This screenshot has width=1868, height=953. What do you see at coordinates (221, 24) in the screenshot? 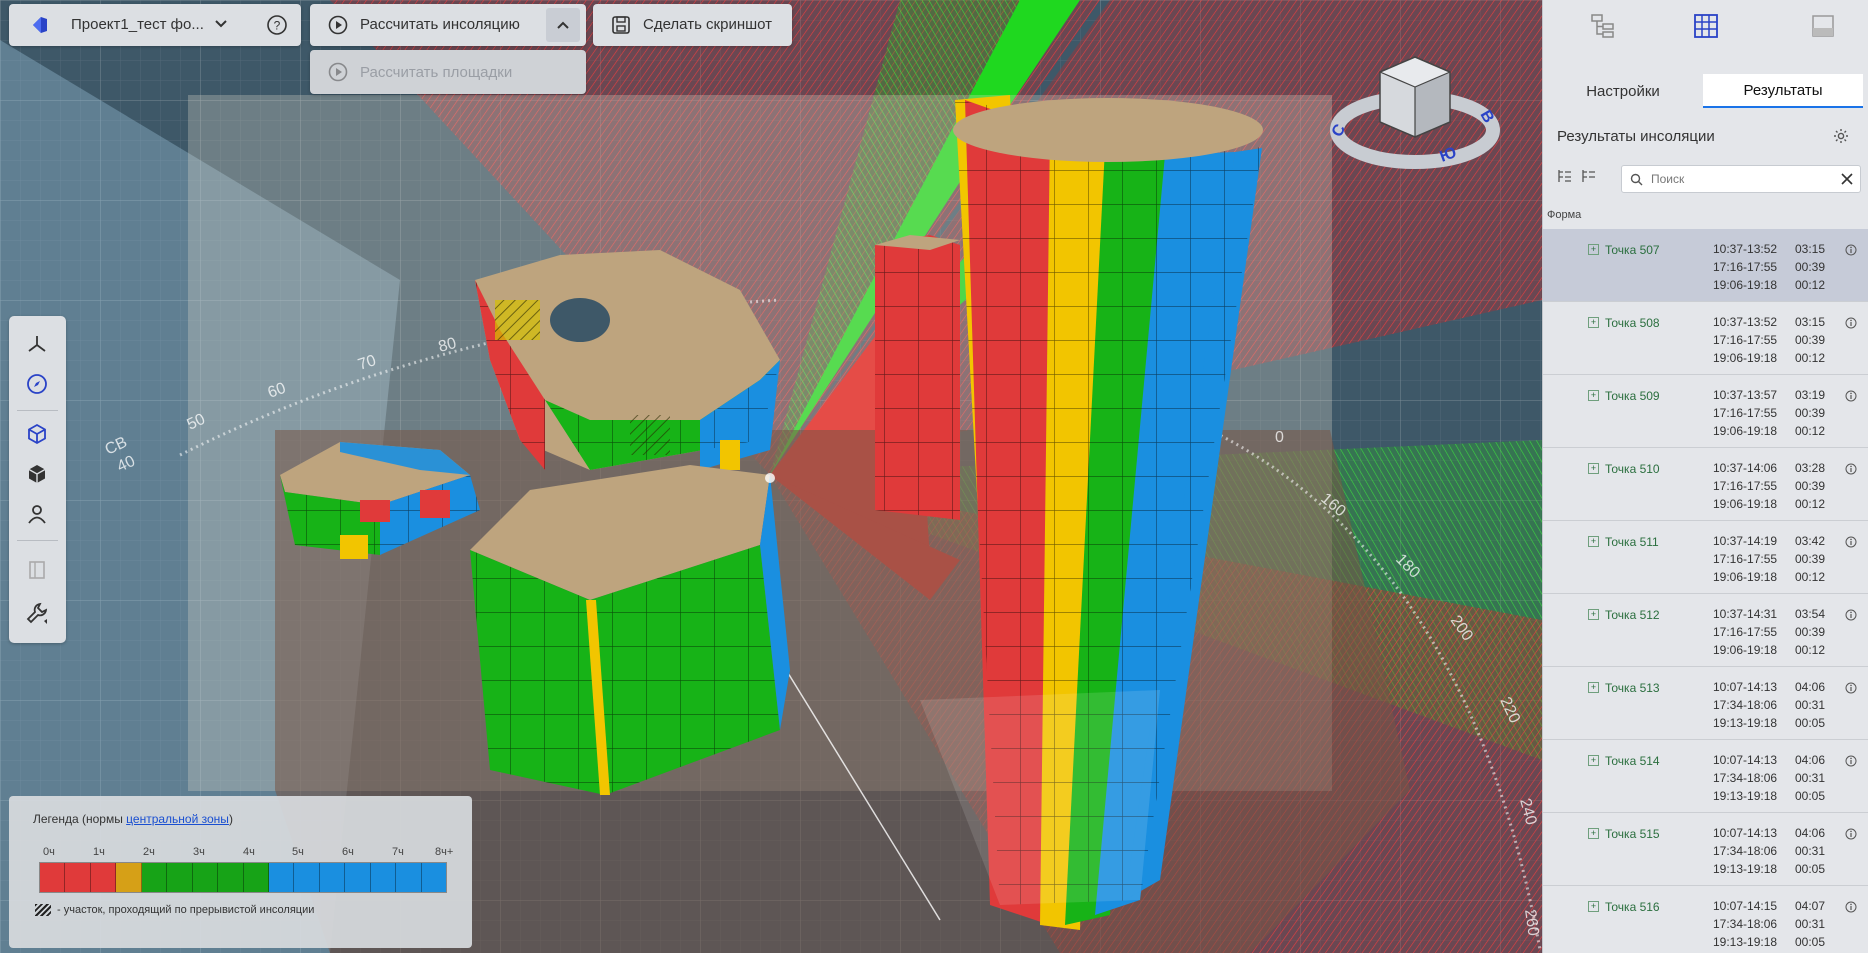
I see `chevron-down-icon` at bounding box center [221, 24].